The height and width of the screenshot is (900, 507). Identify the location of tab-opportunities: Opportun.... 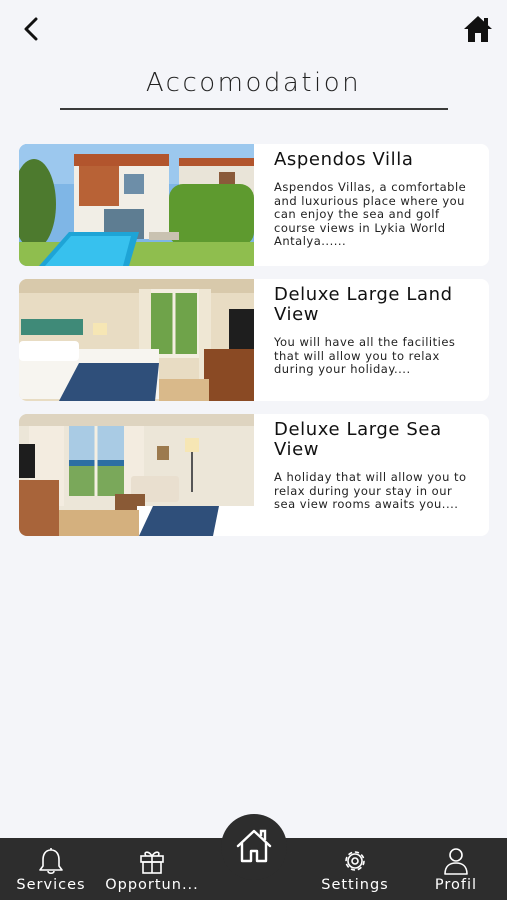
(152, 869).